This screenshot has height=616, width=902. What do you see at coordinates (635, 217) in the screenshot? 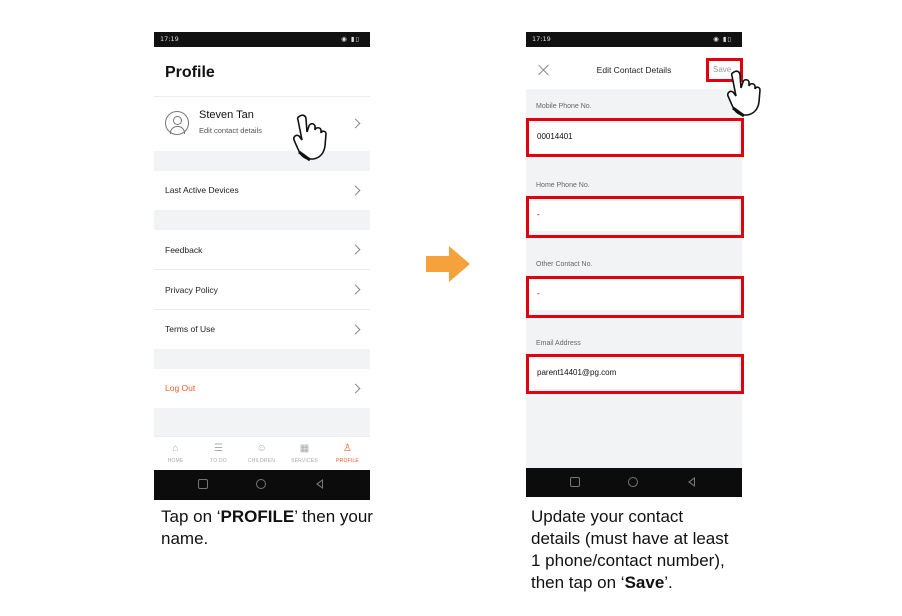
I see `home-highlight` at bounding box center [635, 217].